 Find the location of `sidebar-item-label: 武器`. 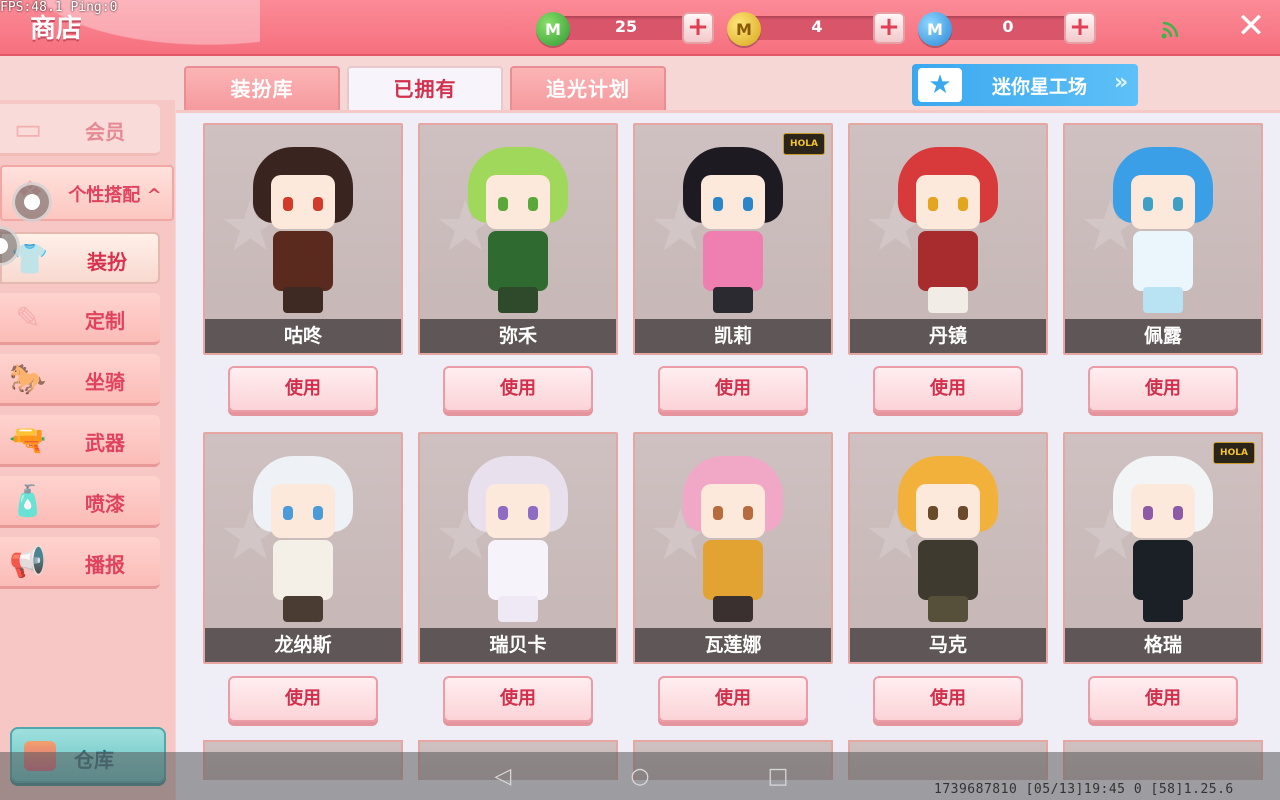

sidebar-item-label: 武器 is located at coordinates (105, 443).